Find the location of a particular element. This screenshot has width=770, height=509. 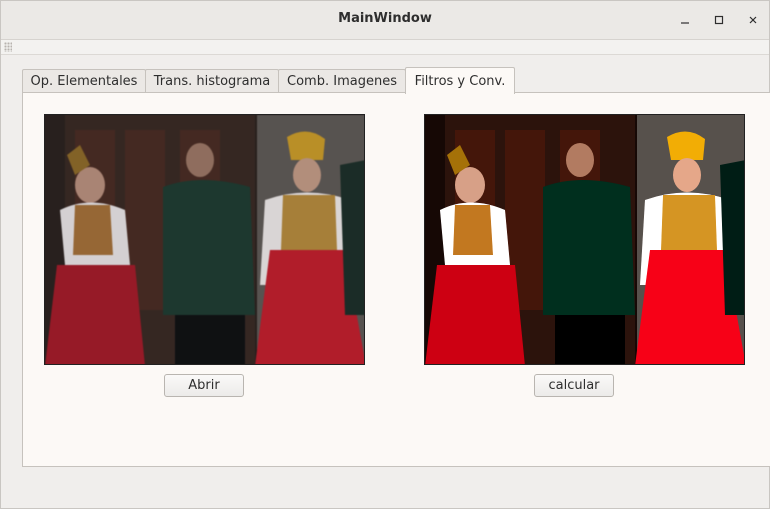

close-icon is located at coordinates (753, 20).